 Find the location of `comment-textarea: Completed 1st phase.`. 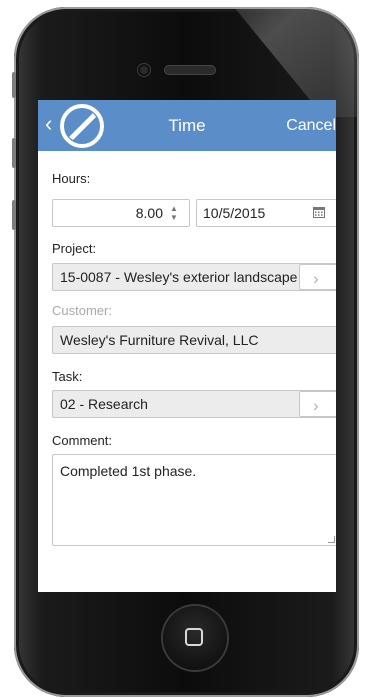

comment-textarea: Completed 1st phase. is located at coordinates (194, 500).